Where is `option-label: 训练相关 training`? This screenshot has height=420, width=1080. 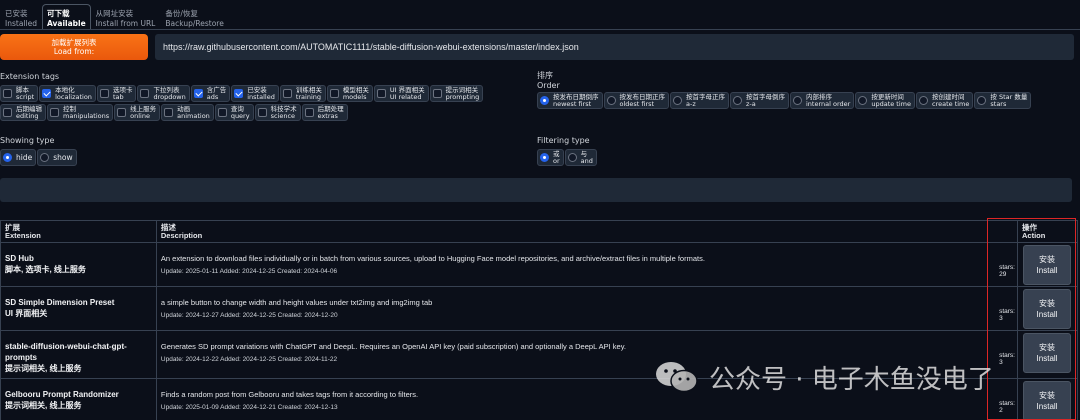
option-label: 训练相关 training is located at coordinates (309, 93).